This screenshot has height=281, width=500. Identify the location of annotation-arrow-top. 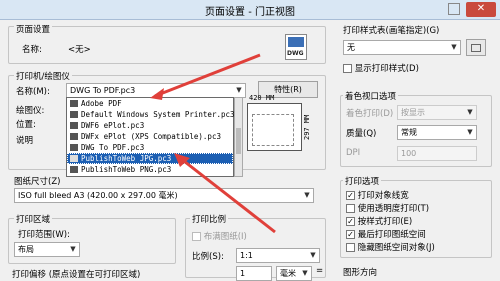
(207, 75).